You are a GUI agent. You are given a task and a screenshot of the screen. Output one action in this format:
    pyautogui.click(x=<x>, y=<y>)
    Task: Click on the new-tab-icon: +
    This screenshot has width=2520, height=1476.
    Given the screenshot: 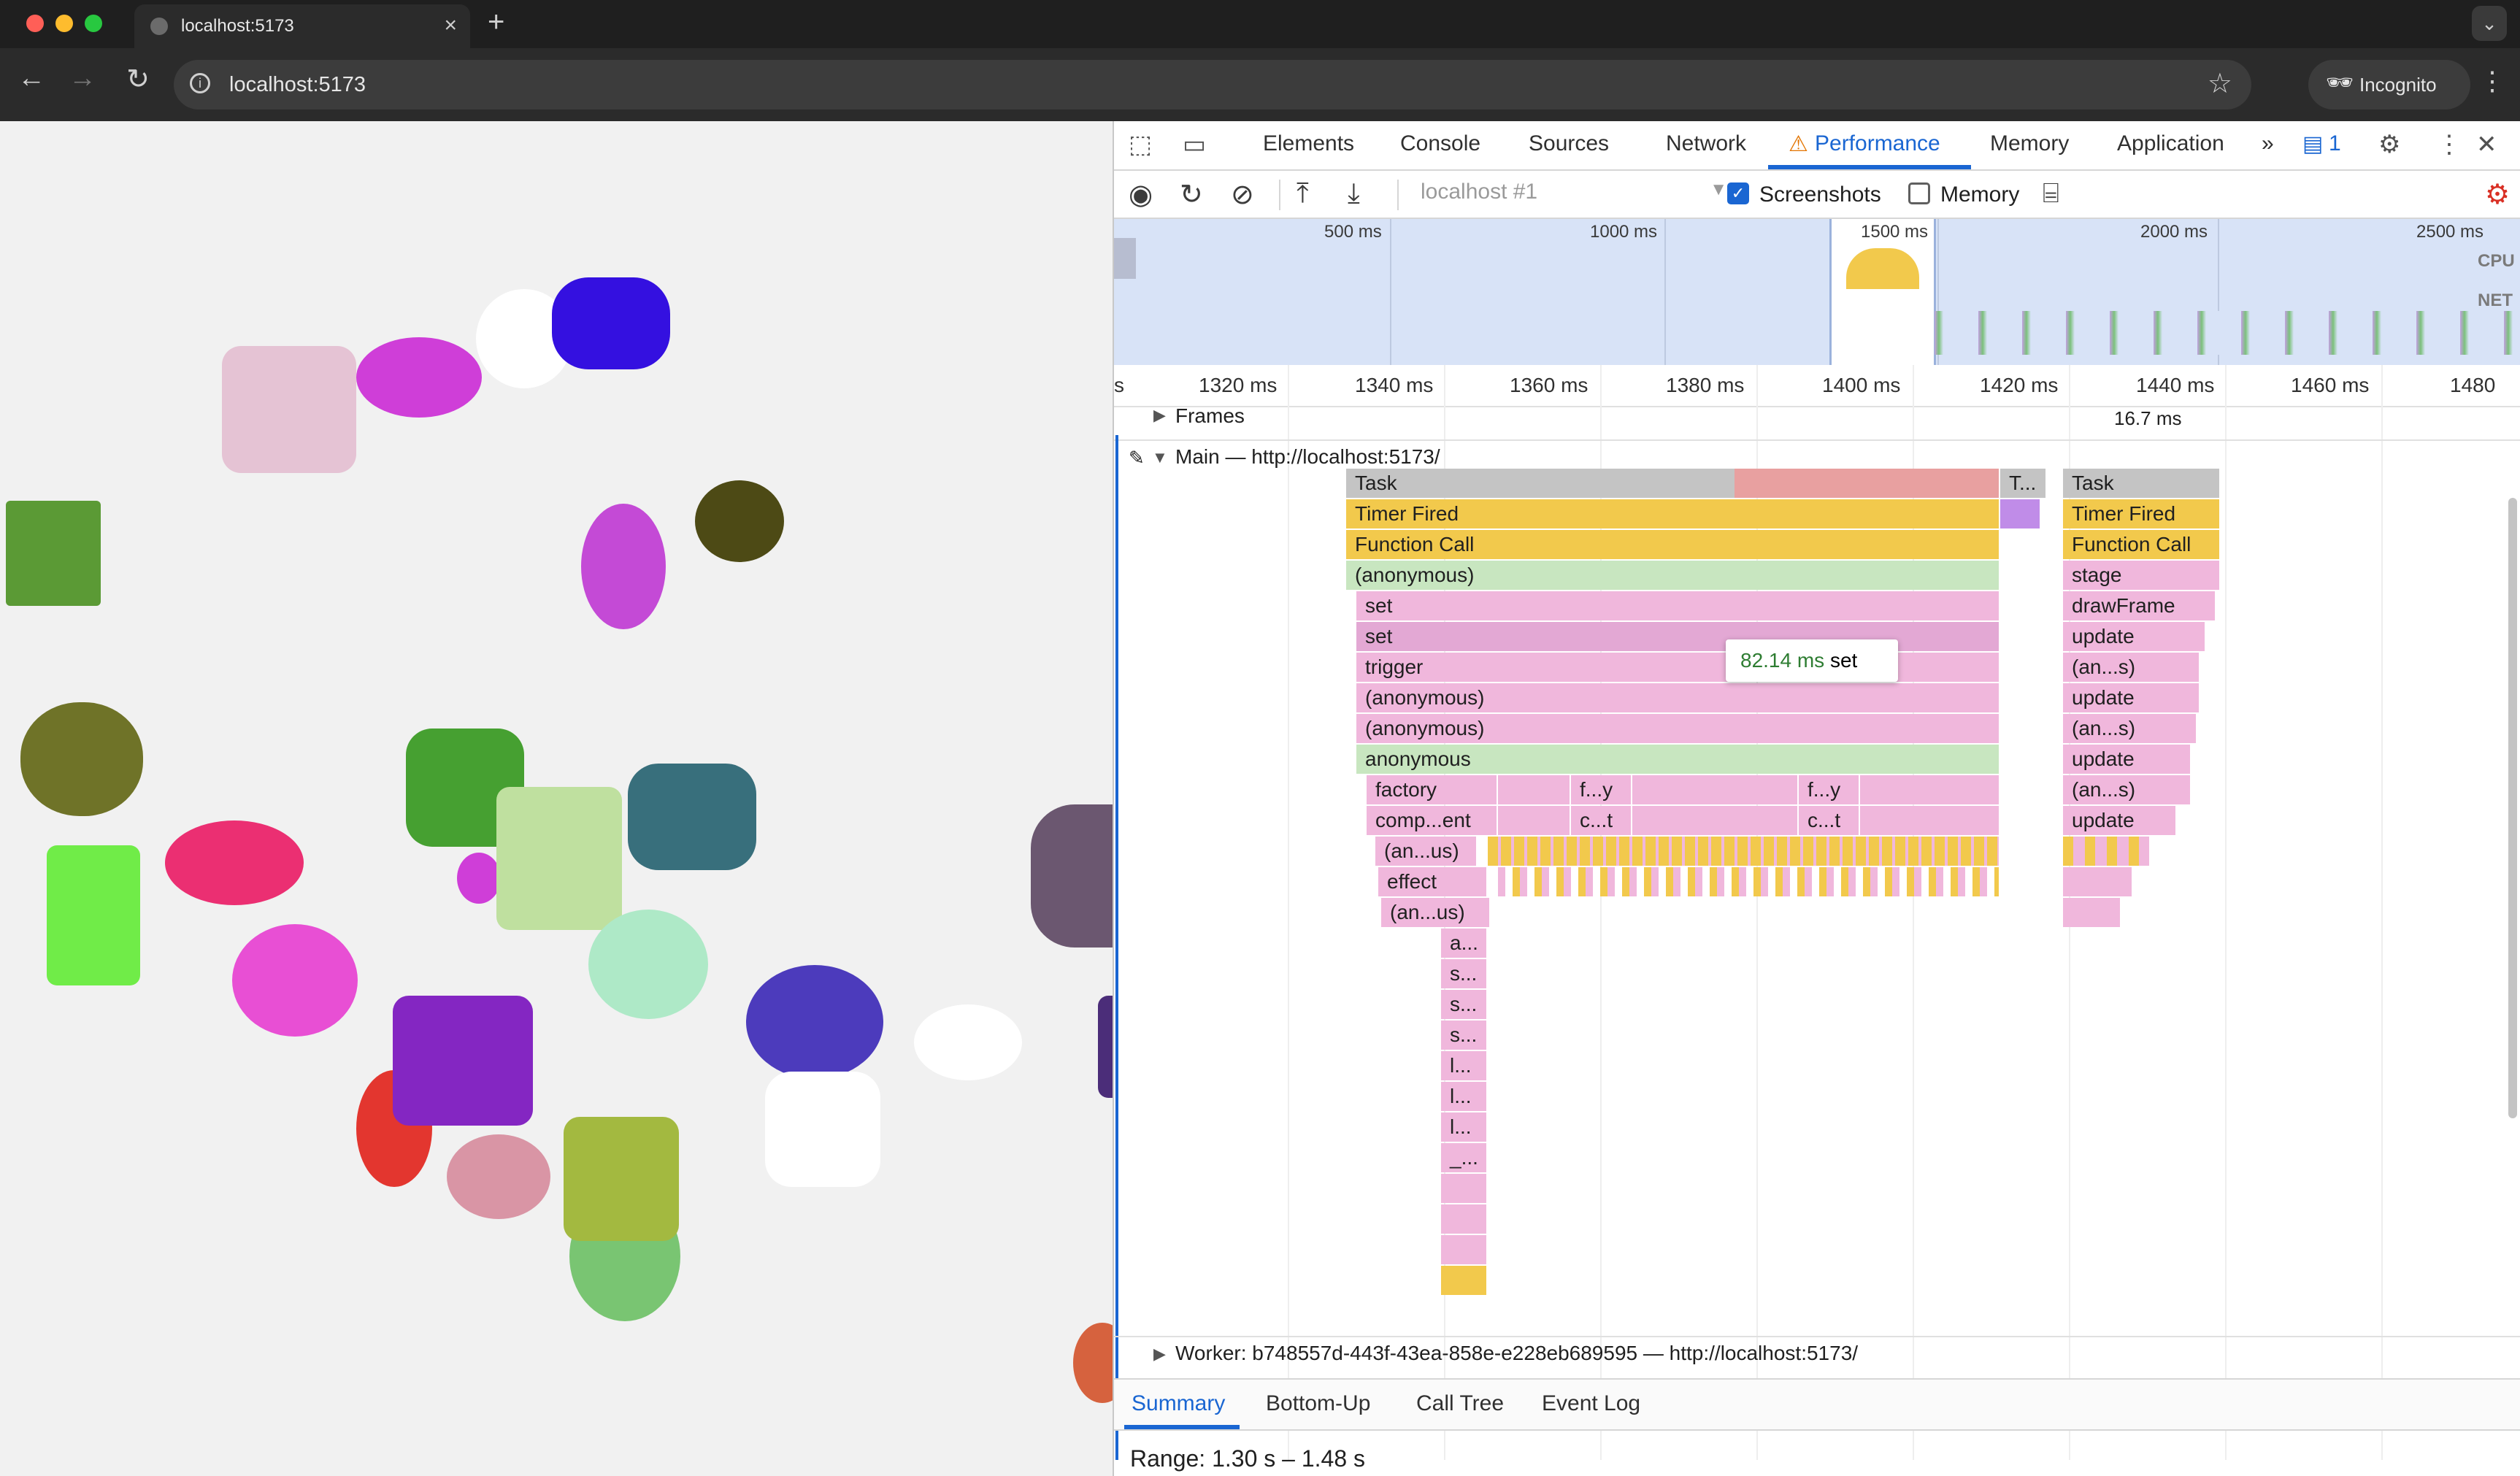 What is the action you would take?
    pyautogui.click(x=496, y=22)
    